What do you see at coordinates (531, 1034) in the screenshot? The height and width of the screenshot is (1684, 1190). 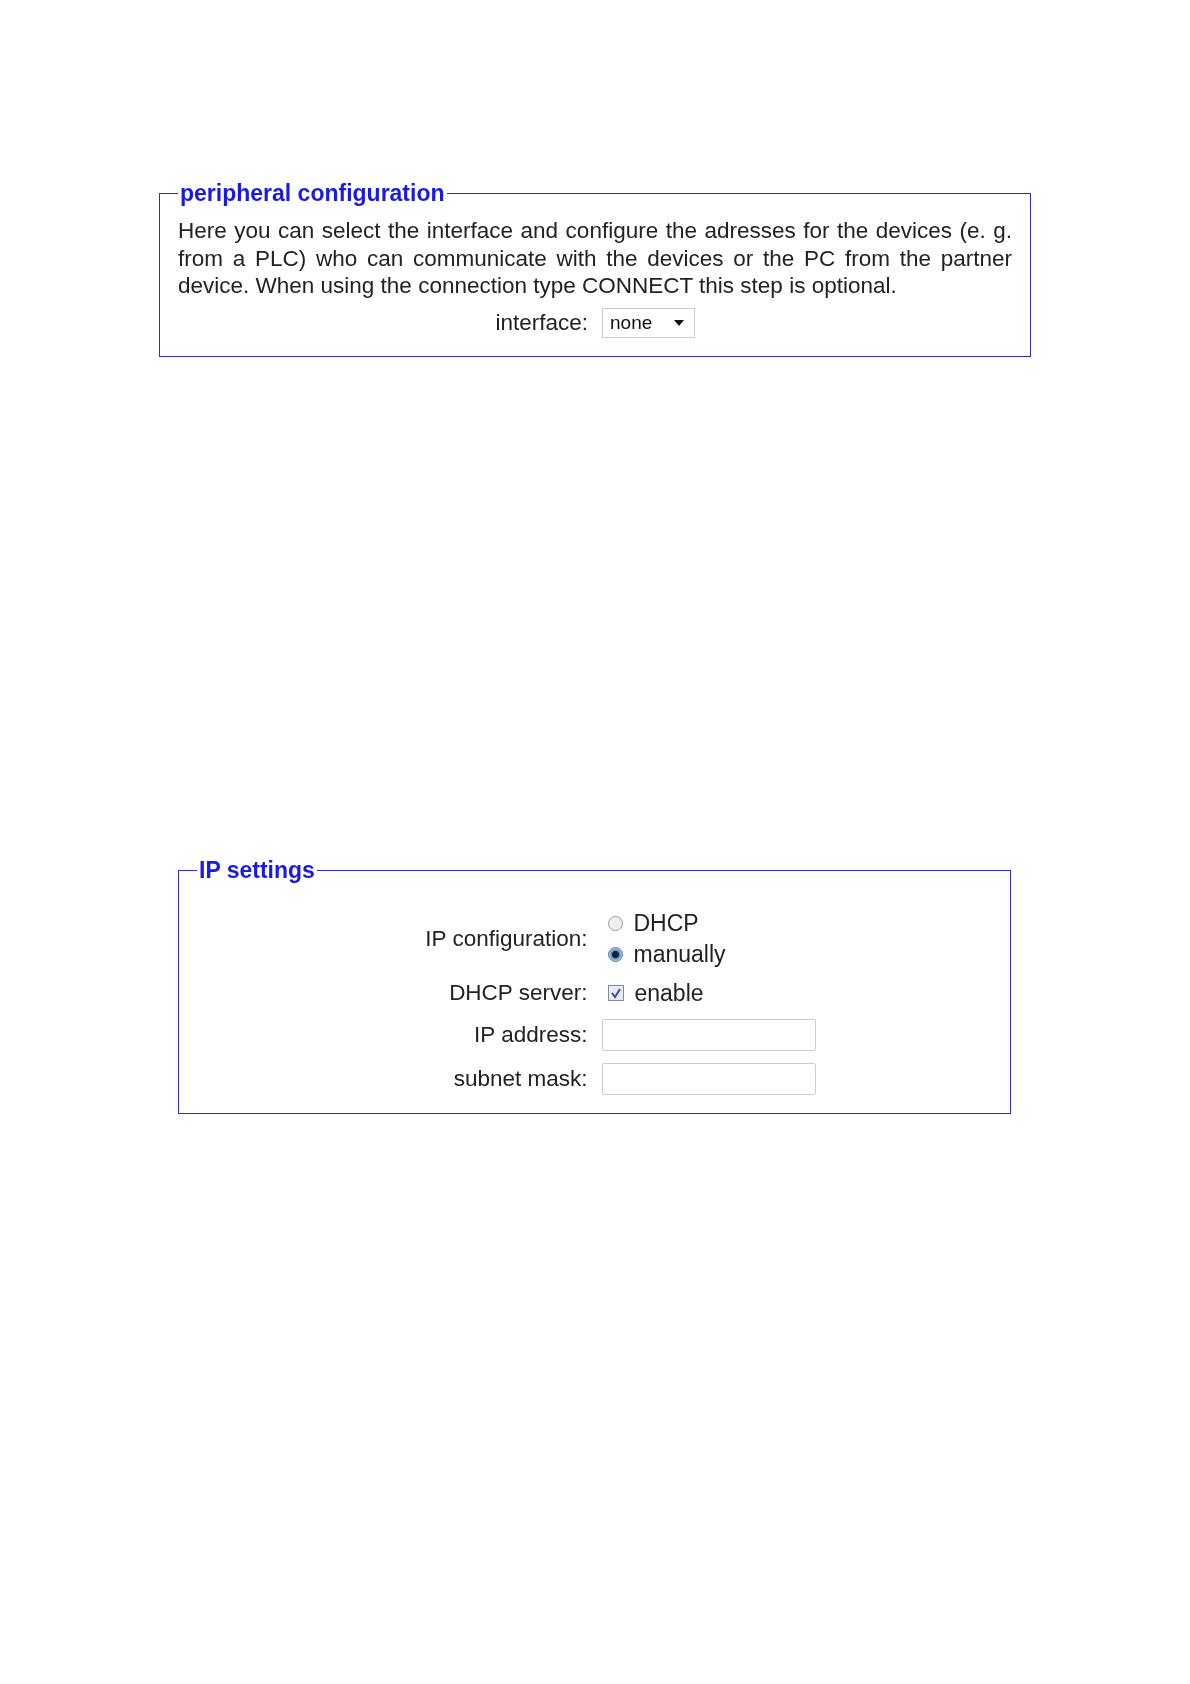 I see `field-label: IP address:` at bounding box center [531, 1034].